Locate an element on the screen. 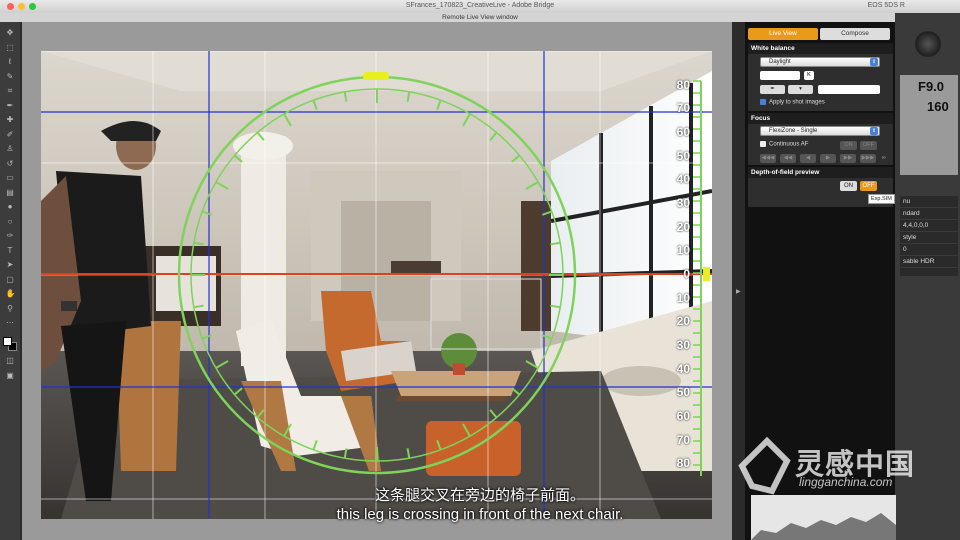 The width and height of the screenshot is (960, 540). panel-collapse-arrow-icon: ▶ is located at coordinates (738, 291).